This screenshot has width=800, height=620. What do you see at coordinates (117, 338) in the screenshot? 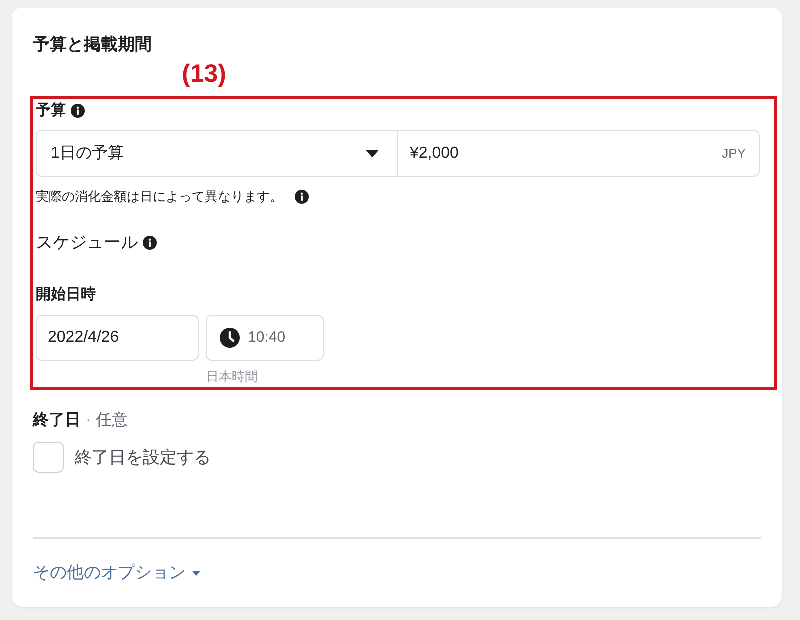
I see `start-date-field: 2022/4/26` at bounding box center [117, 338].